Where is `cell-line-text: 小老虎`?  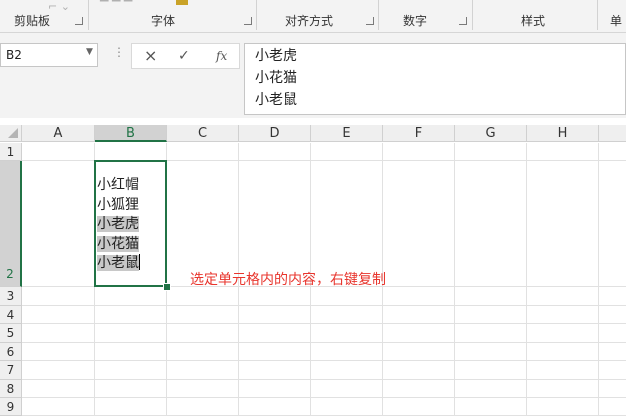
cell-line-text: 小老虎 is located at coordinates (118, 224).